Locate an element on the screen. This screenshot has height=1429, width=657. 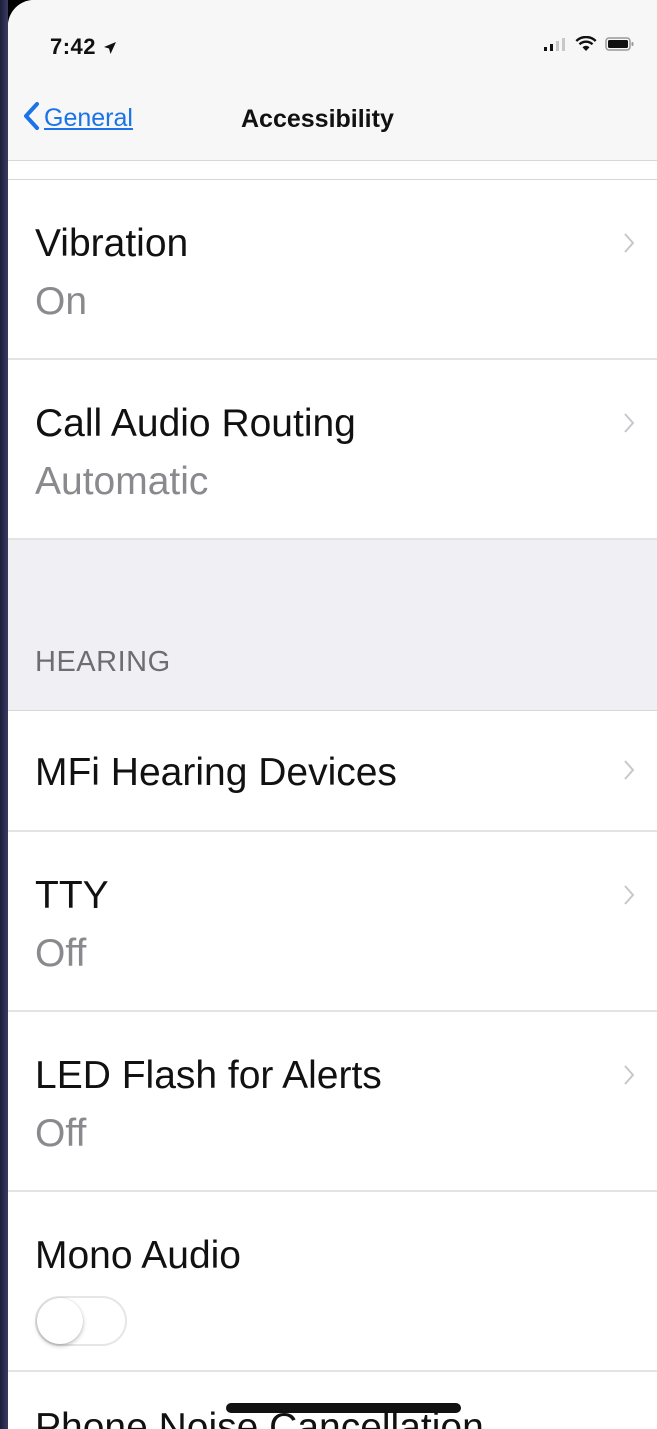
cellular-signal-icon is located at coordinates (555, 46).